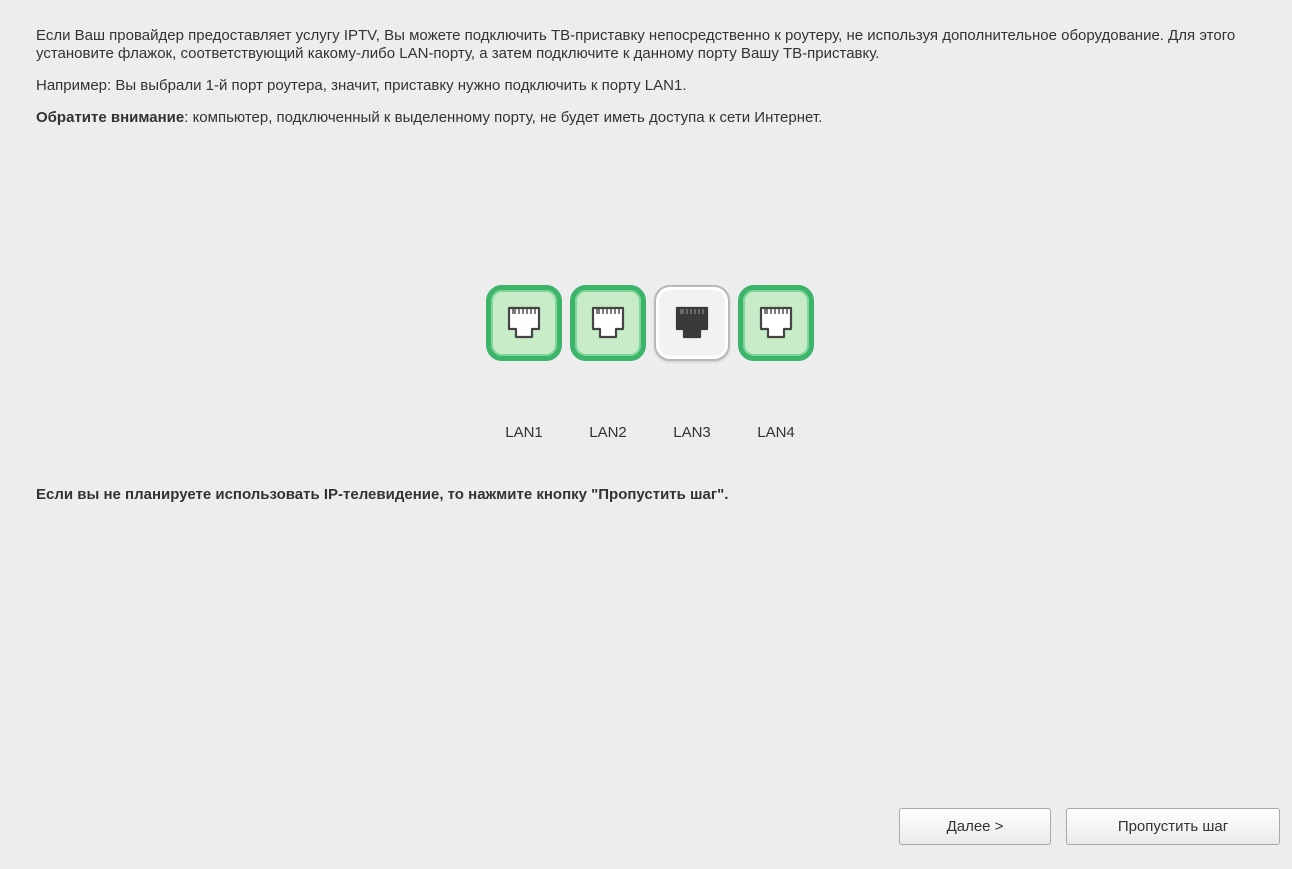  What do you see at coordinates (608, 432) in the screenshot?
I see `lan2-label: LAN2` at bounding box center [608, 432].